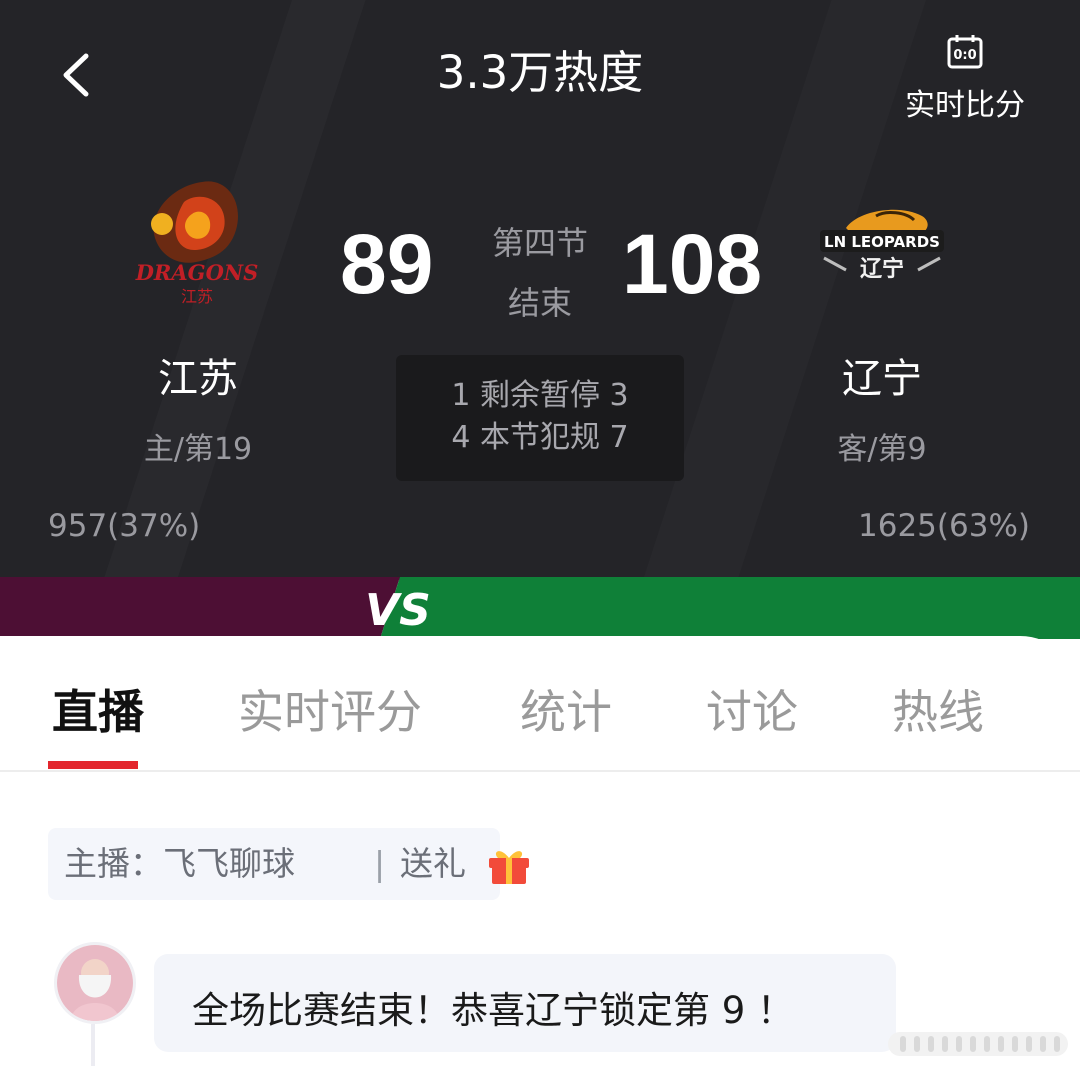  Describe the element at coordinates (93, 765) in the screenshot. I see `active-tab-indicator` at that location.